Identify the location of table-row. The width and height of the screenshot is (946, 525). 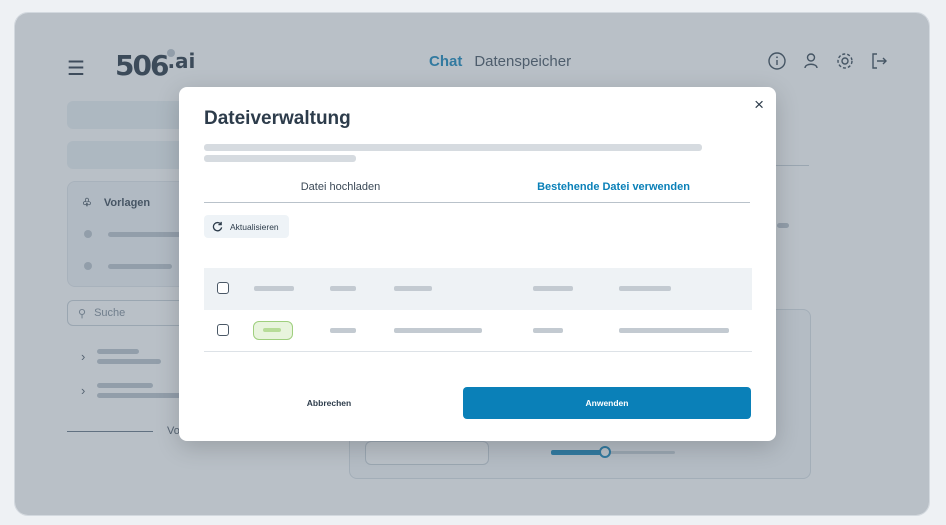
(478, 331).